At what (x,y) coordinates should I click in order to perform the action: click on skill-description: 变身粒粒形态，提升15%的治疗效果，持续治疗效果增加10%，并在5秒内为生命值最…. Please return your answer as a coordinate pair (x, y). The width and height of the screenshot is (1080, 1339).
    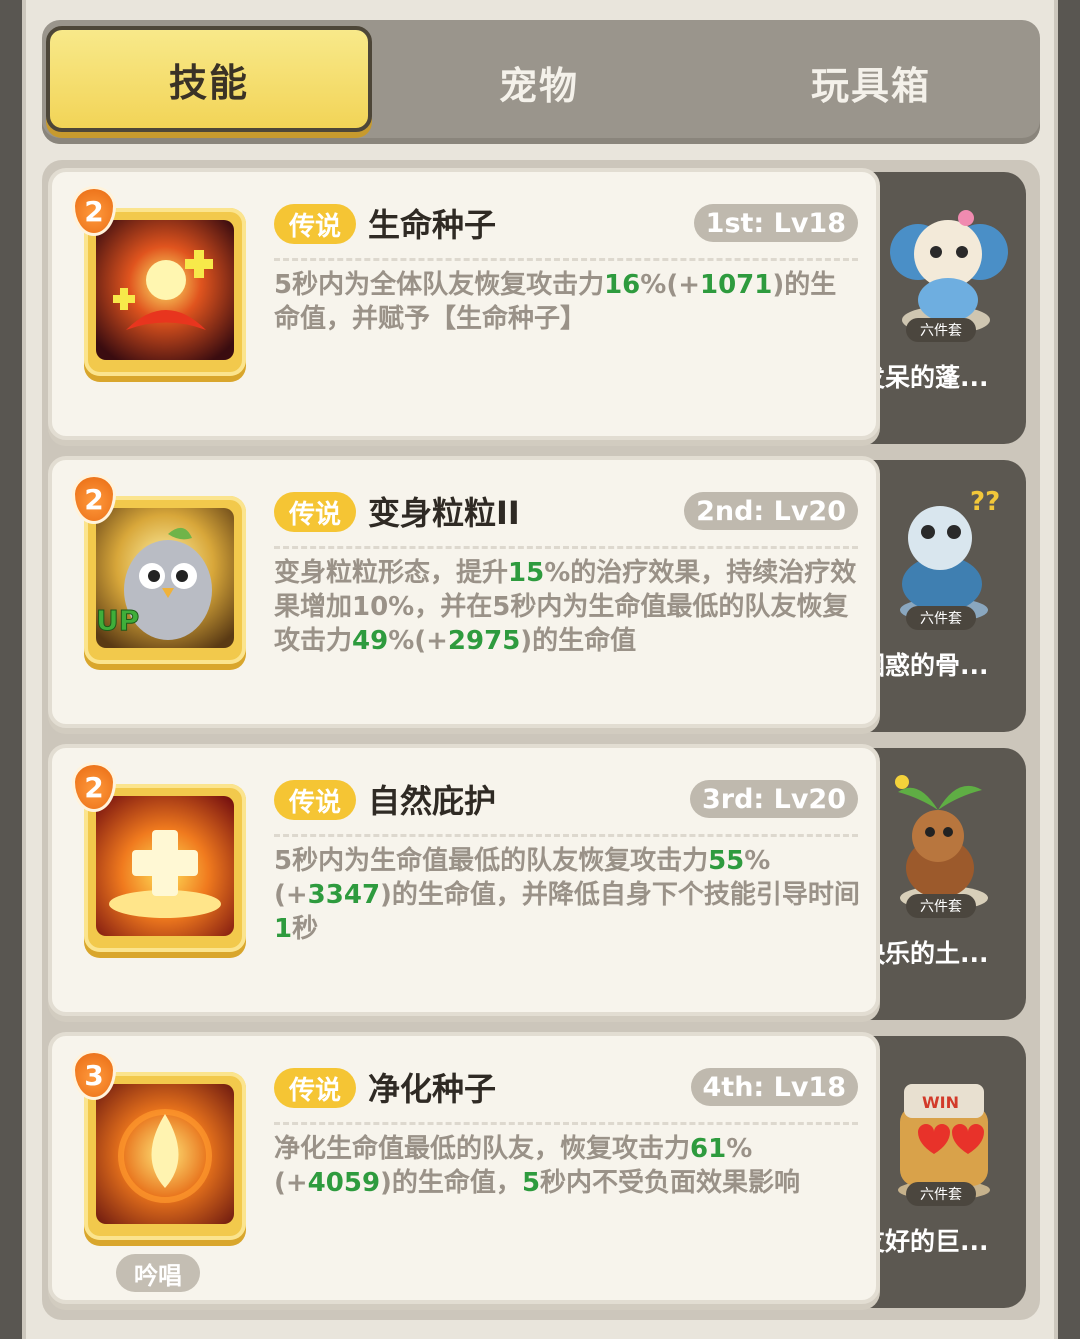
    Looking at the image, I should click on (565, 607).